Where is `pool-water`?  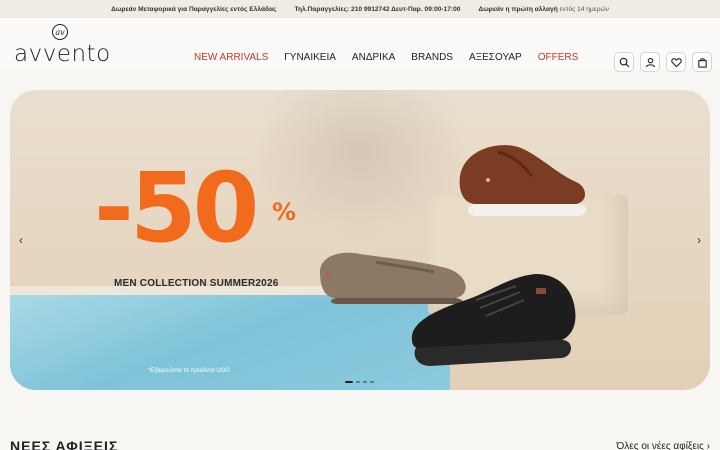
pool-water is located at coordinates (230, 342).